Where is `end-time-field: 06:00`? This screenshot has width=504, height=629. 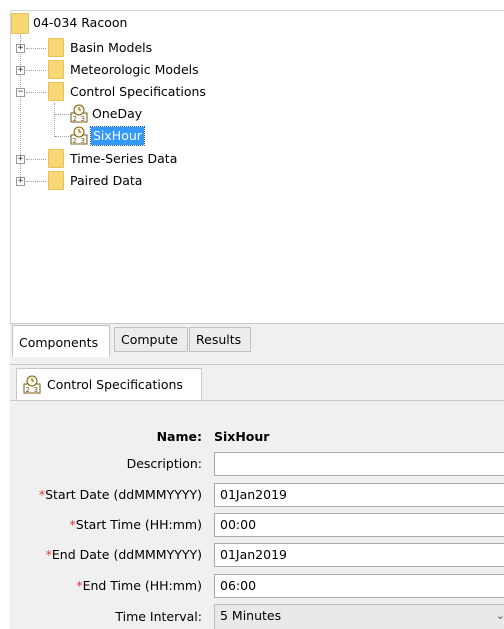
end-time-field: 06:00 is located at coordinates (359, 586).